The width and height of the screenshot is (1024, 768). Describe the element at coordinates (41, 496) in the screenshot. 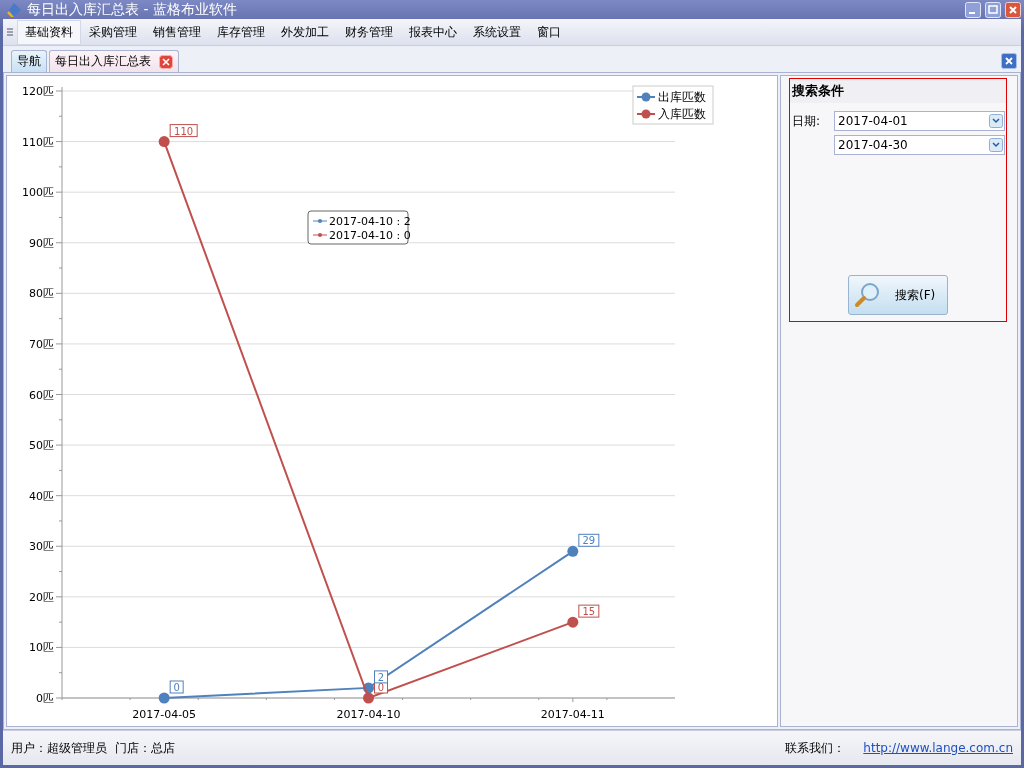

I see `y-tick-label: 40匹` at that location.